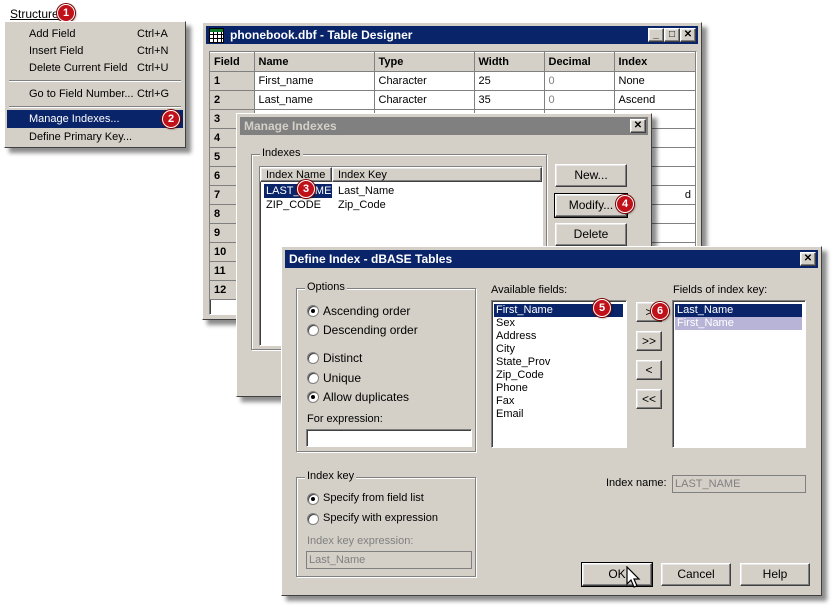 The height and width of the screenshot is (612, 838). I want to click on available-fields-label: Available fields:, so click(529, 290).